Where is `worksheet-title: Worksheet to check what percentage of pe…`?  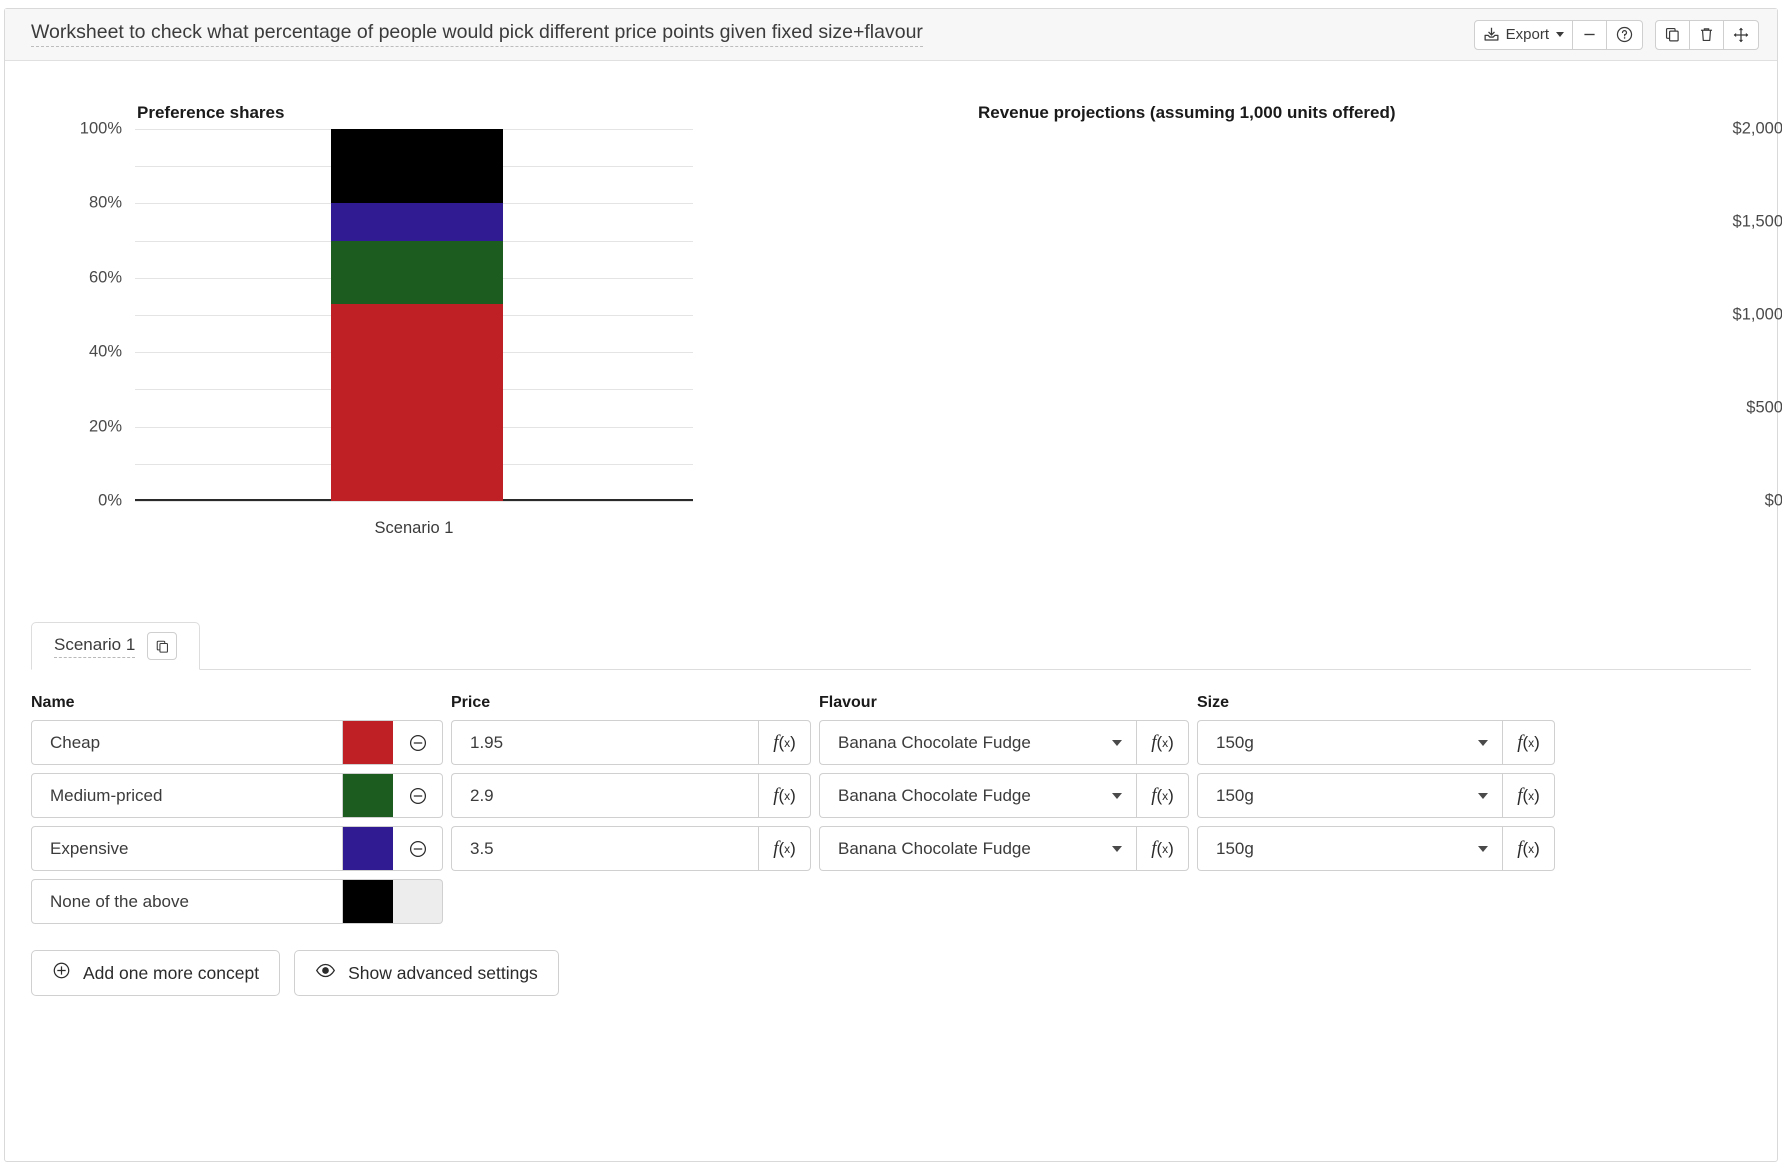
worksheet-title: Worksheet to check what percentage of pe… is located at coordinates (477, 34).